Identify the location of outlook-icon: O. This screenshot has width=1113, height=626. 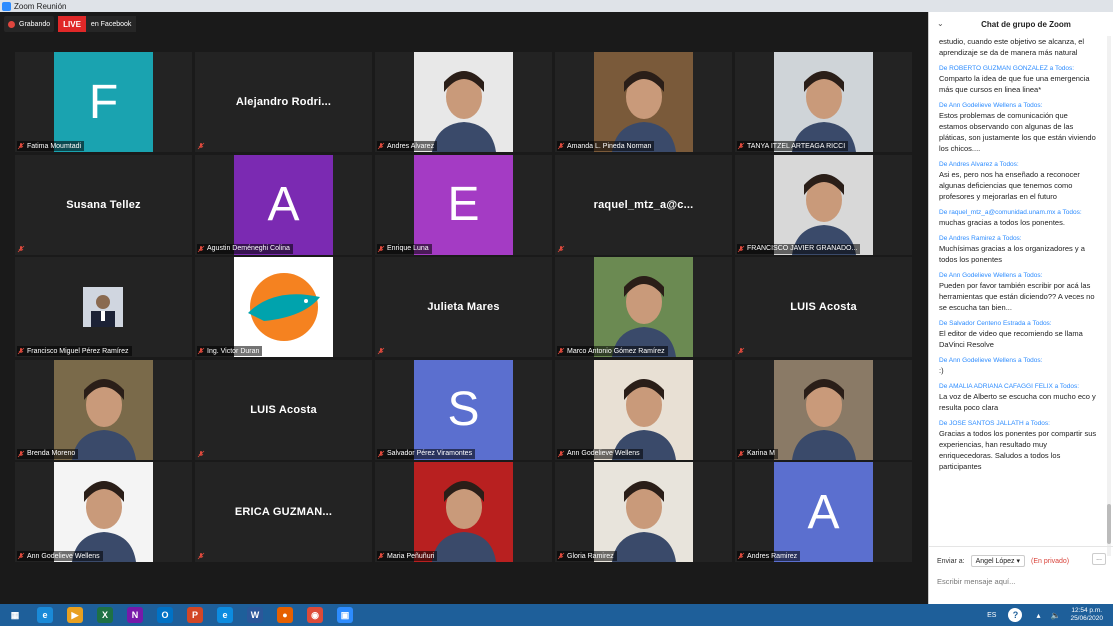
(165, 615).